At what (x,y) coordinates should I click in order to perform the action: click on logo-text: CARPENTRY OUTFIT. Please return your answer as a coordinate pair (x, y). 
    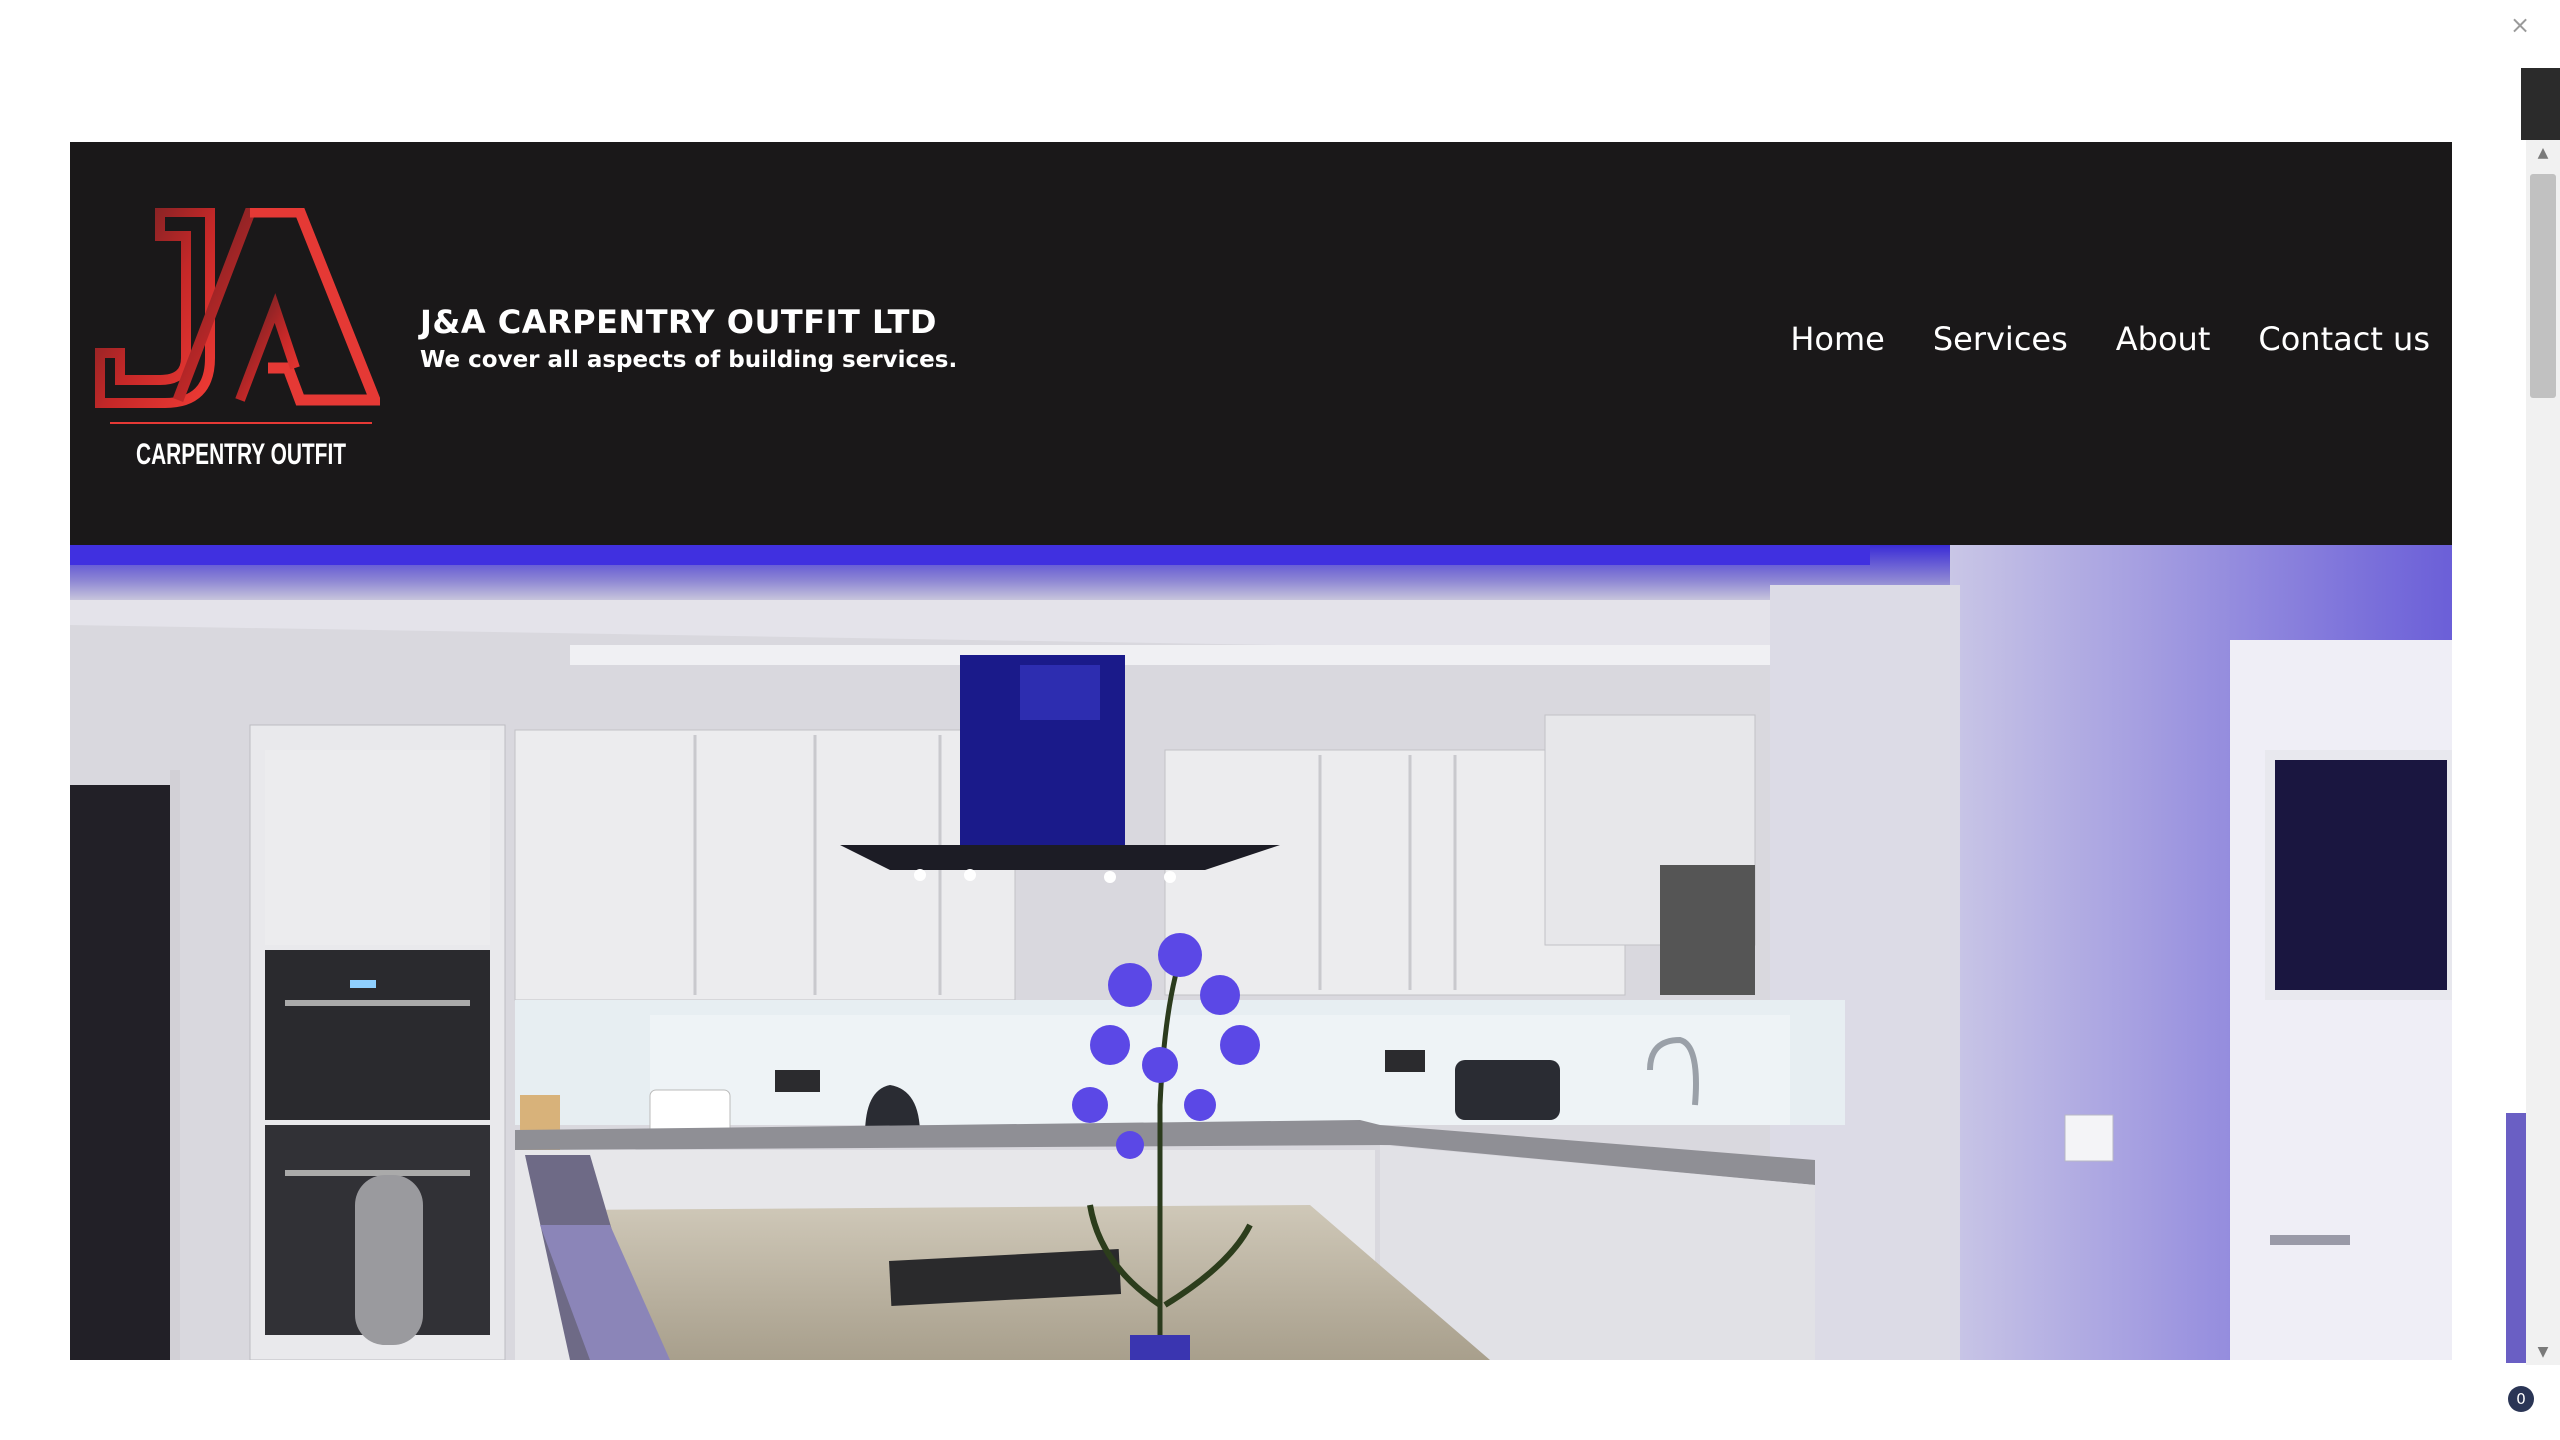
    Looking at the image, I should click on (241, 454).